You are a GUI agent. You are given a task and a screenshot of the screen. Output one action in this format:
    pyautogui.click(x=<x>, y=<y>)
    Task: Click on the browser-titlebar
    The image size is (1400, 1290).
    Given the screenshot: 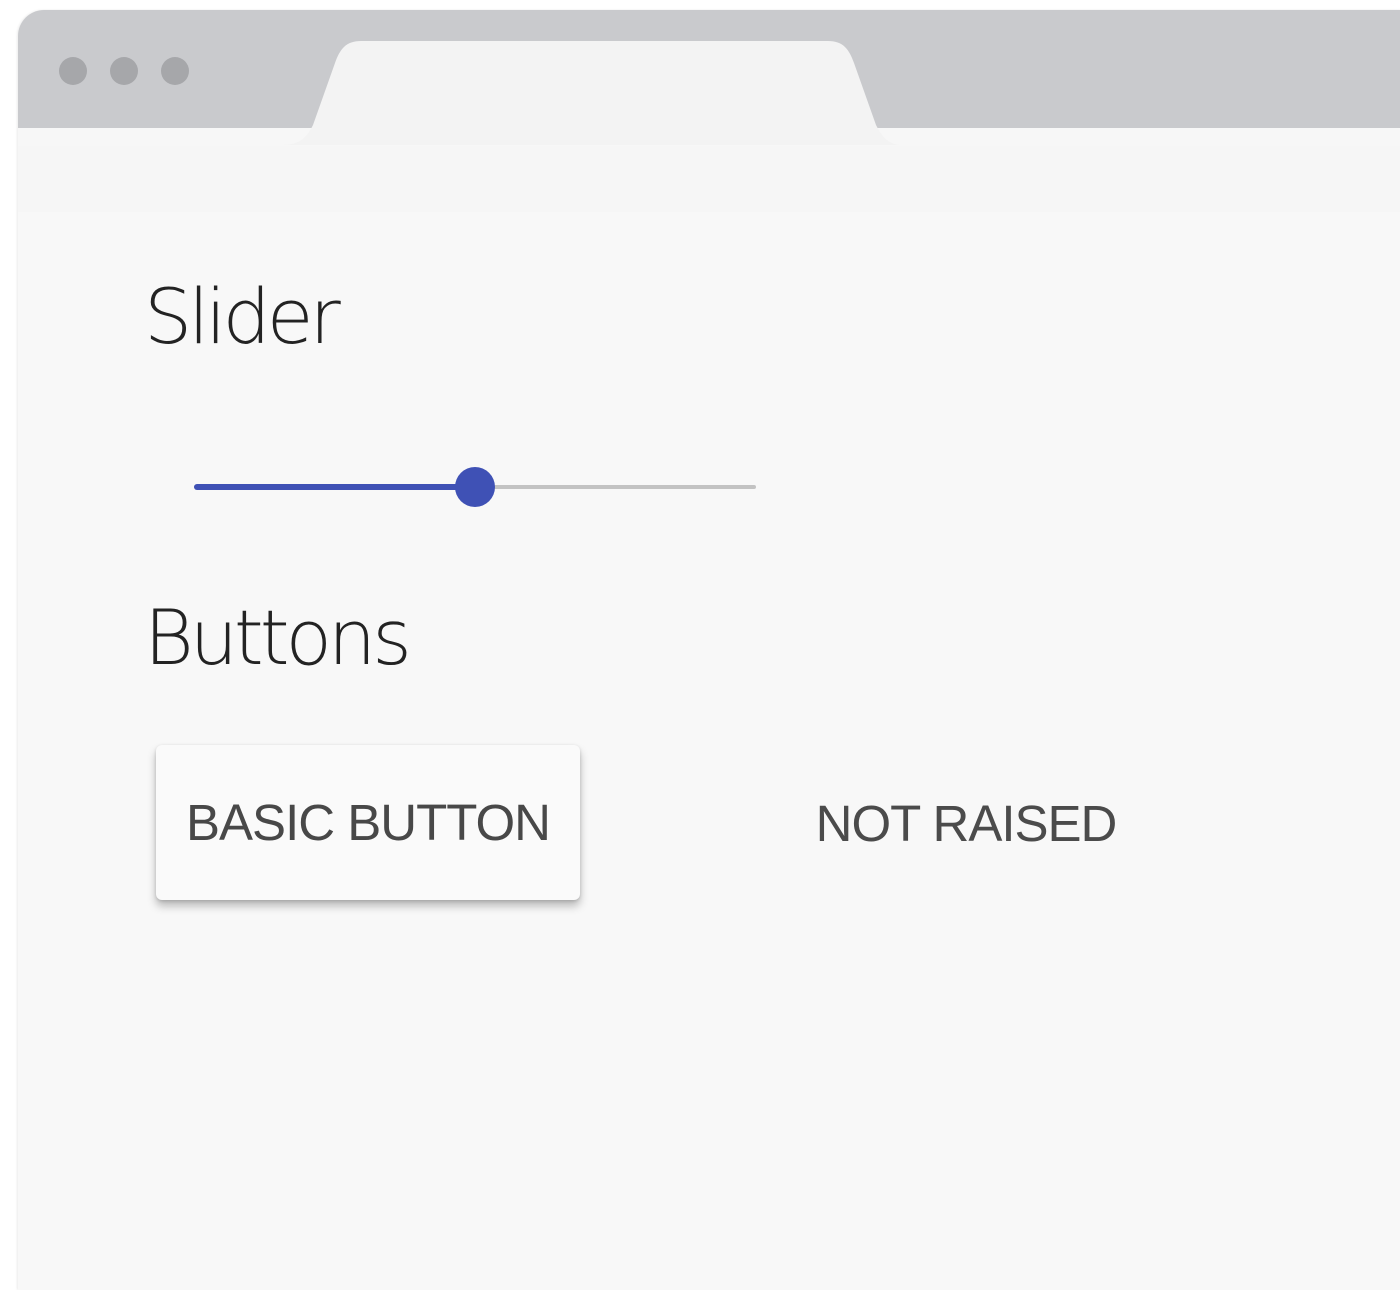 What is the action you would take?
    pyautogui.click(x=709, y=77)
    